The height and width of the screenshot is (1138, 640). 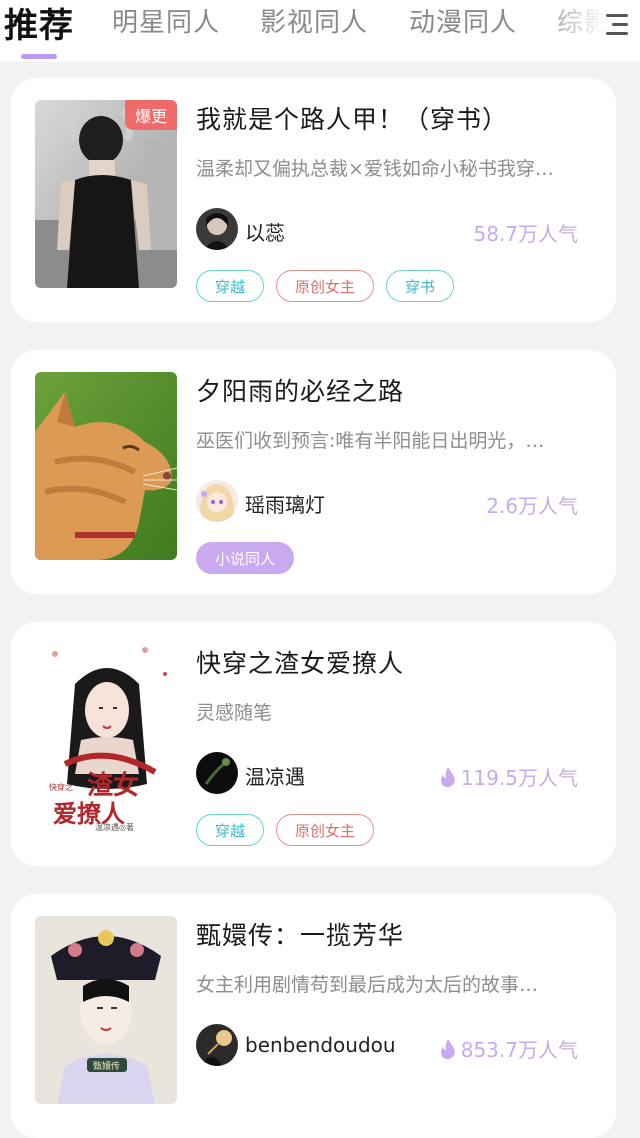 What do you see at coordinates (314, 20) in the screenshot?
I see `tab-film-tv-fanfic: 影视同人` at bounding box center [314, 20].